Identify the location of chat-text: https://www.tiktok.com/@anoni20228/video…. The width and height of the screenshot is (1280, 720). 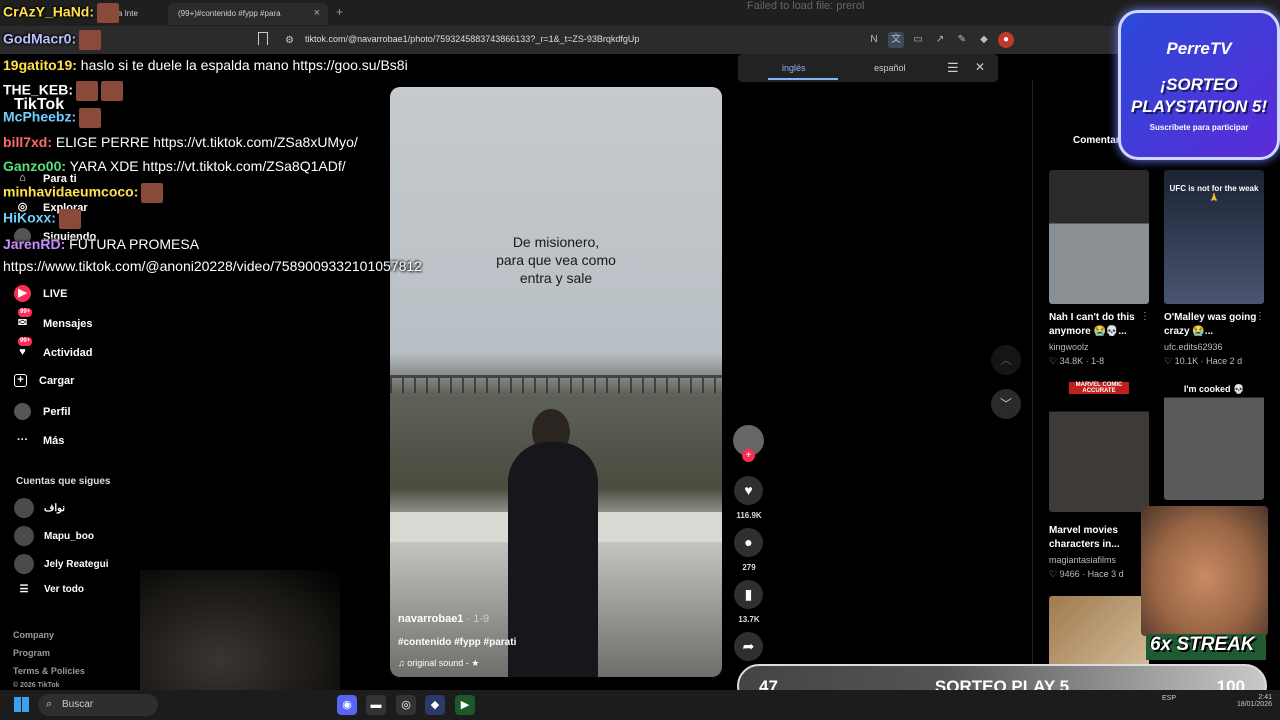
(212, 266).